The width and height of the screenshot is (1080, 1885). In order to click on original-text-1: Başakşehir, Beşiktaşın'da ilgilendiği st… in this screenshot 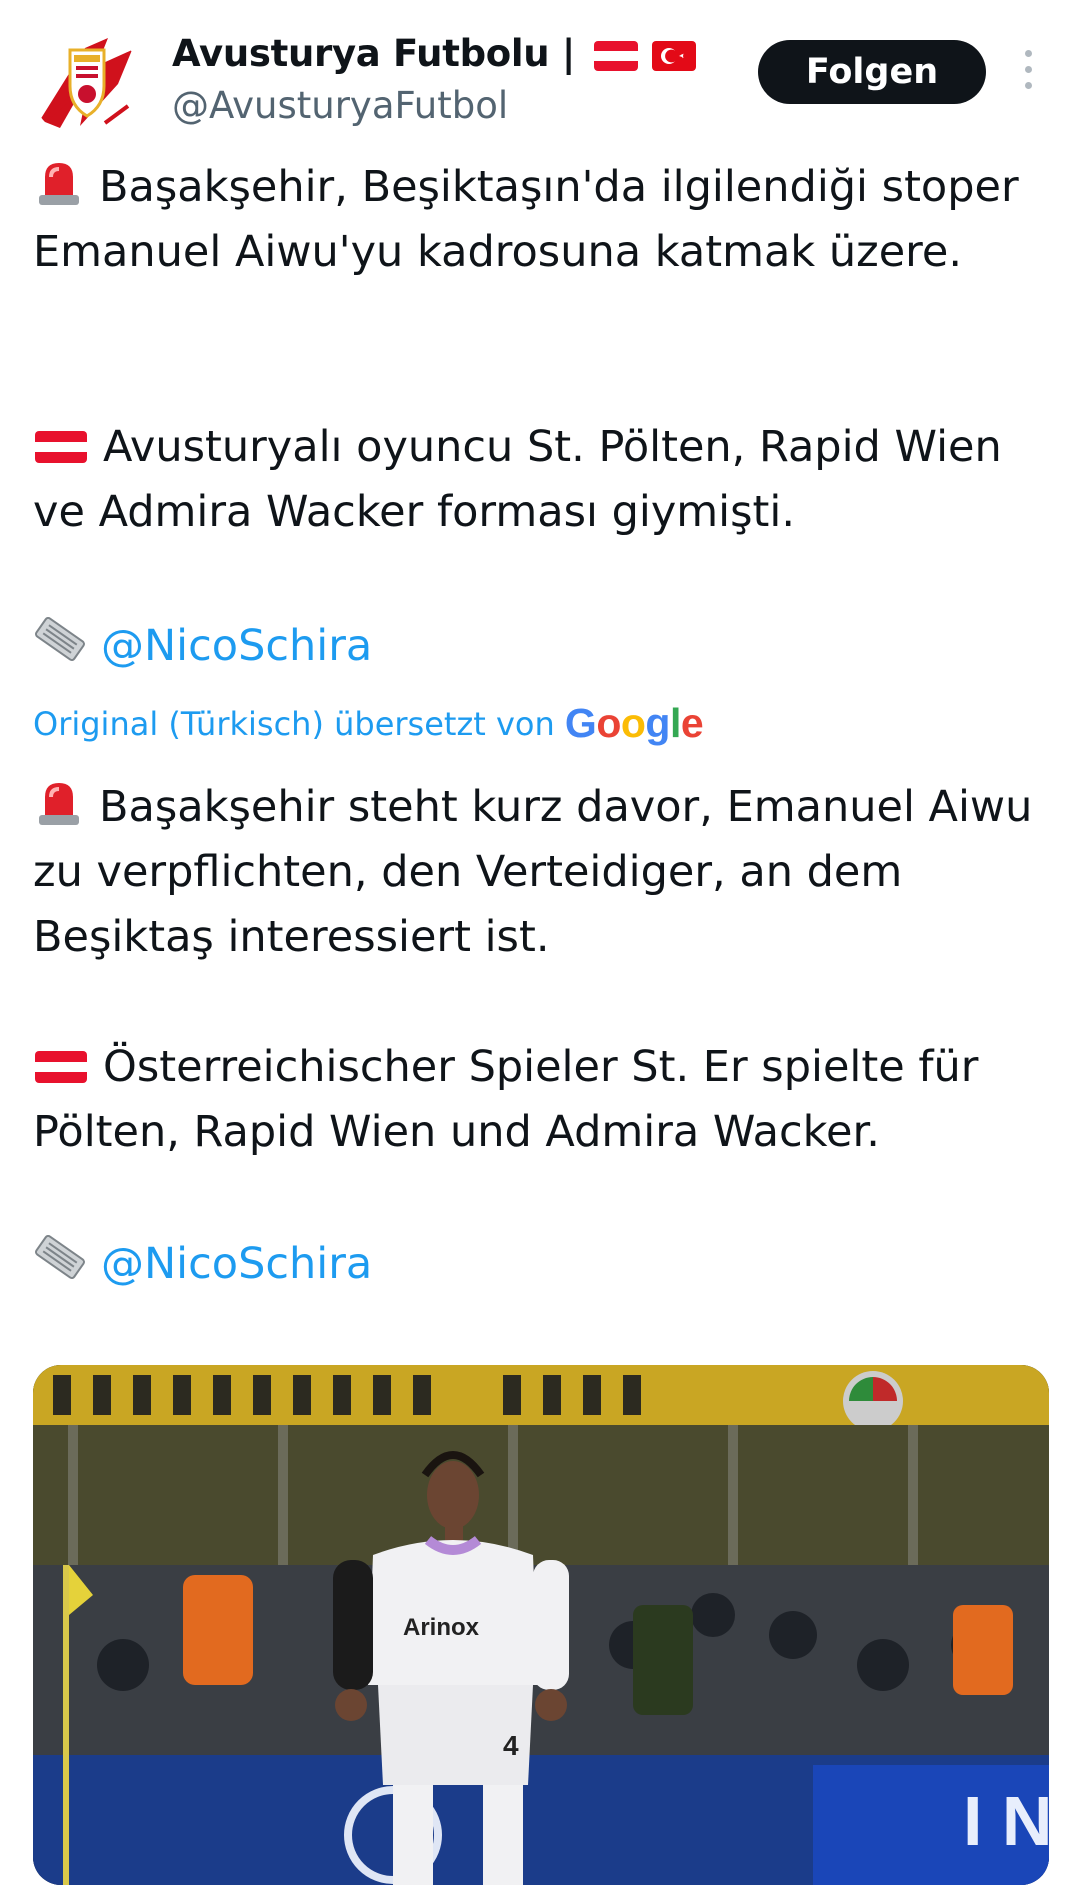, I will do `click(526, 219)`.